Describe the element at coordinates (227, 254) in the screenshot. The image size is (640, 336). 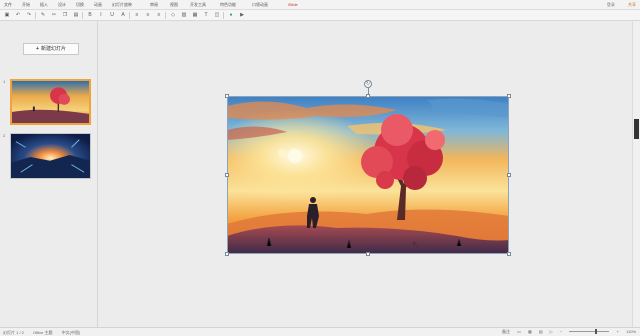
I see `resize-handle-sw` at that location.